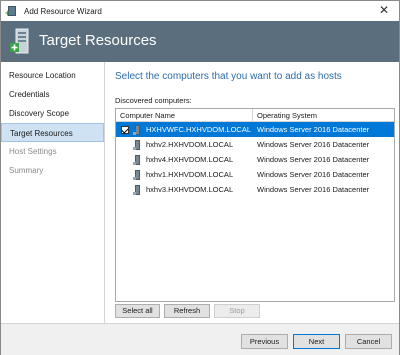 The image size is (400, 355). Describe the element at coordinates (137, 311) in the screenshot. I see `select-all-button: Select all` at that location.